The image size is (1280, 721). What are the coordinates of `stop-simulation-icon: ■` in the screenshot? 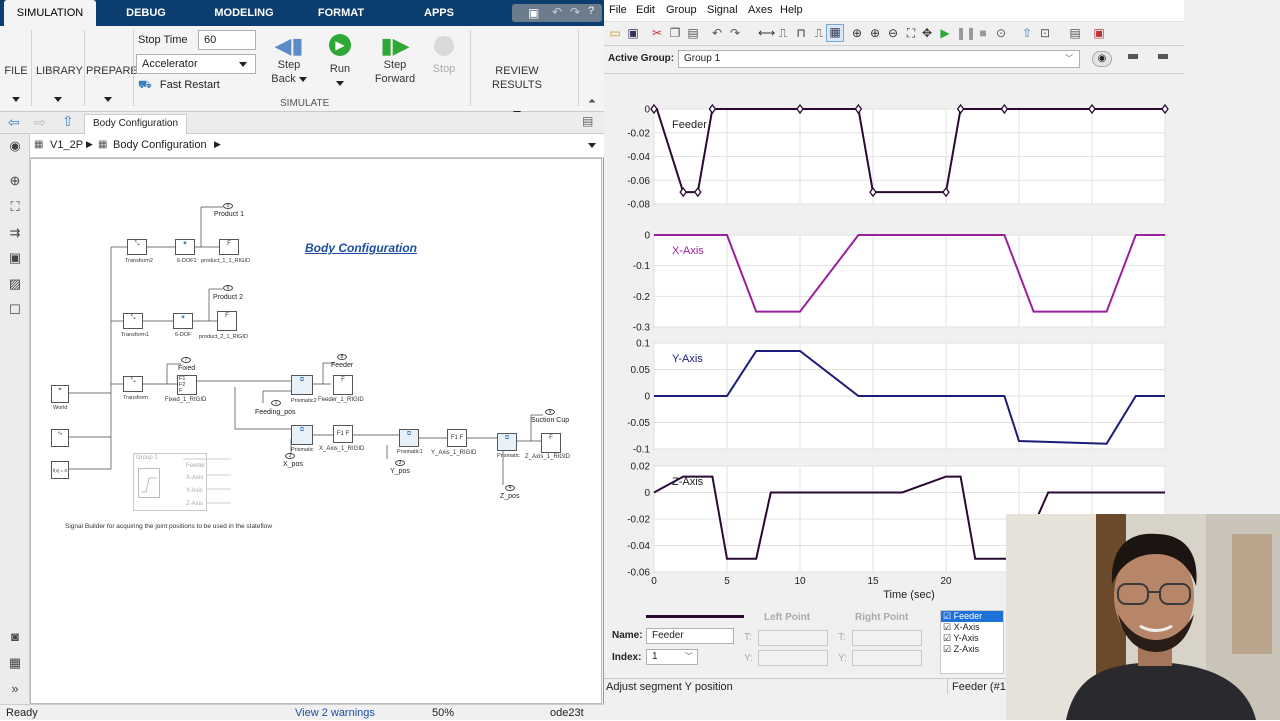 It's located at (983, 33).